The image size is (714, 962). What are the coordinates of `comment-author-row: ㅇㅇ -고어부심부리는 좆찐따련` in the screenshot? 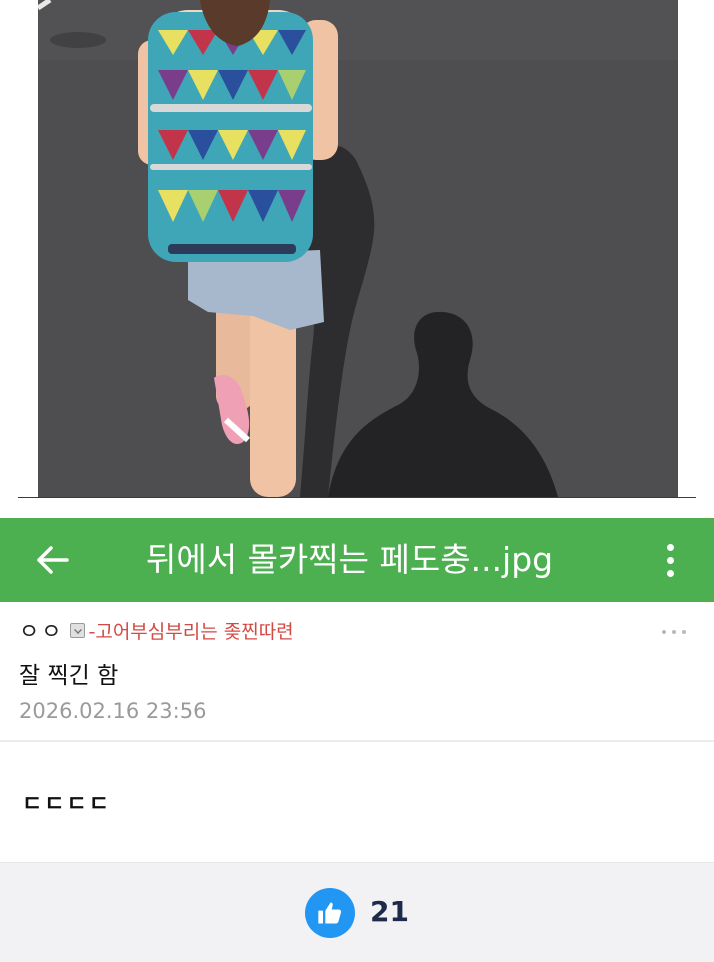 It's located at (156, 630).